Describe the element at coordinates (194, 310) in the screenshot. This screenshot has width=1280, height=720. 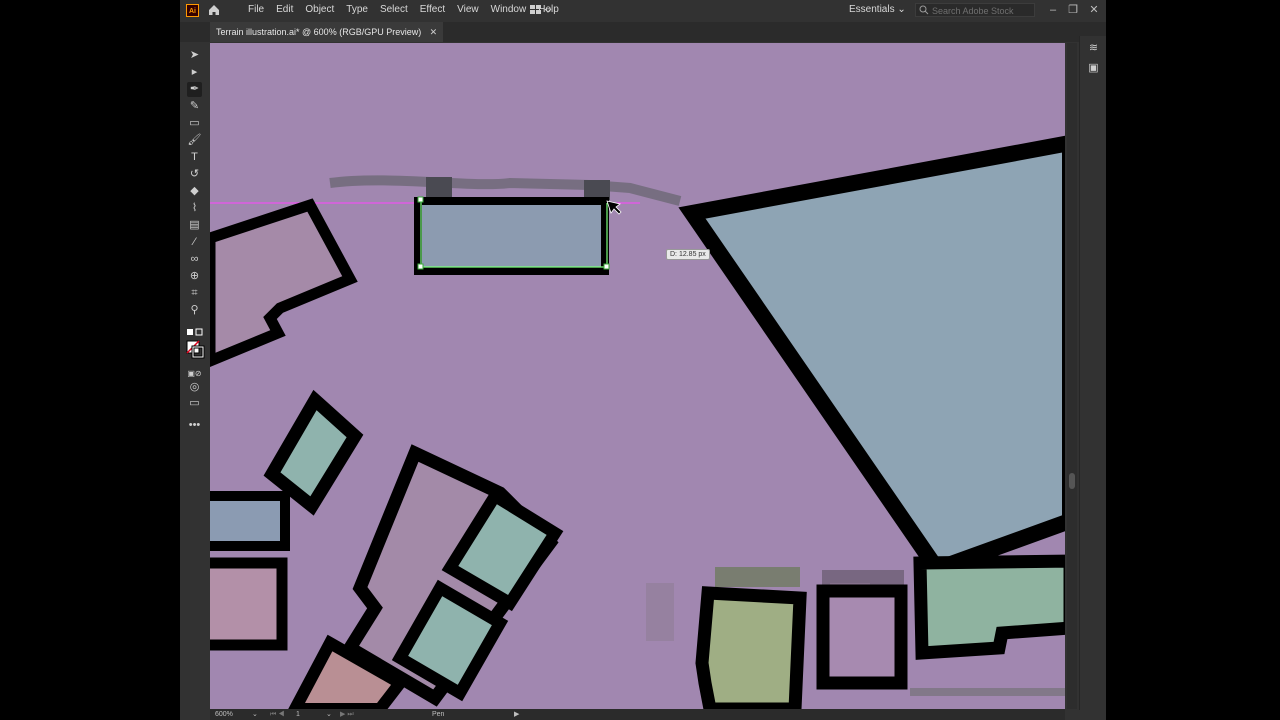
I see `zoom-icon: ⚲` at that location.